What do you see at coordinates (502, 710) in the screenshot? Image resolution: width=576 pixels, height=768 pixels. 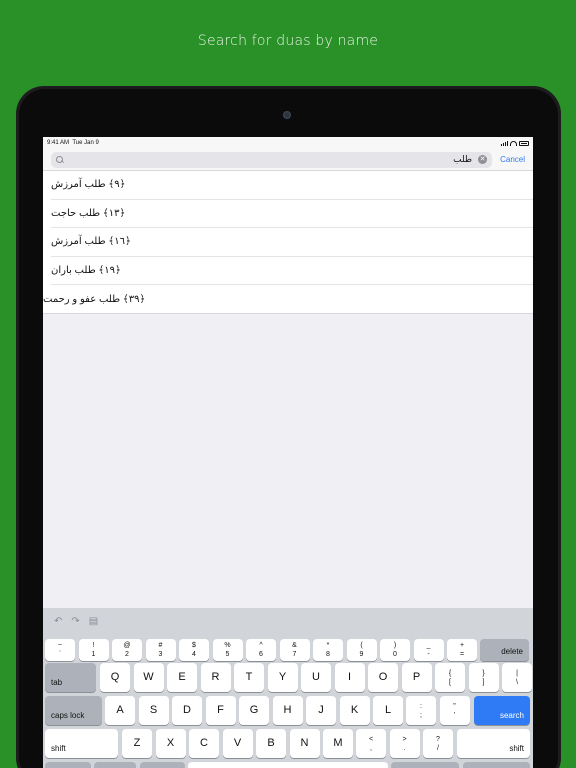 I see `search-key: search` at bounding box center [502, 710].